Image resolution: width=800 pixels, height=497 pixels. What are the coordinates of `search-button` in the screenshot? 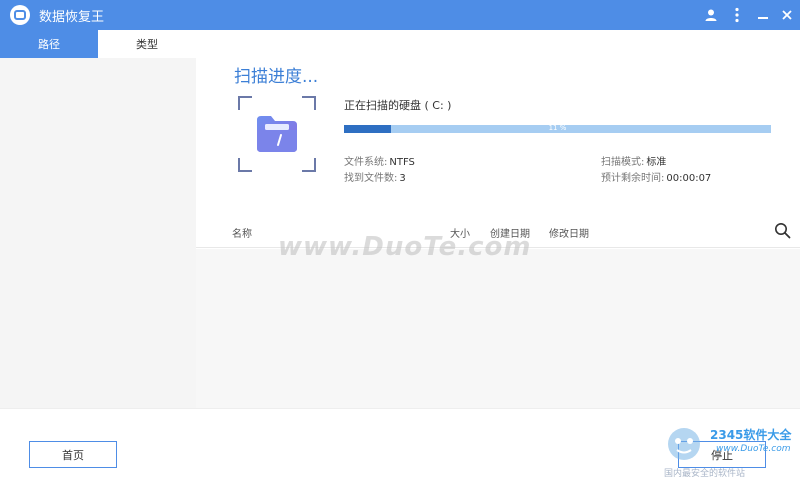 It's located at (782, 232).